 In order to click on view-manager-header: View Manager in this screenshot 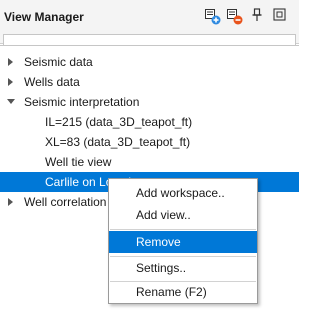, I will do `click(149, 15)`.